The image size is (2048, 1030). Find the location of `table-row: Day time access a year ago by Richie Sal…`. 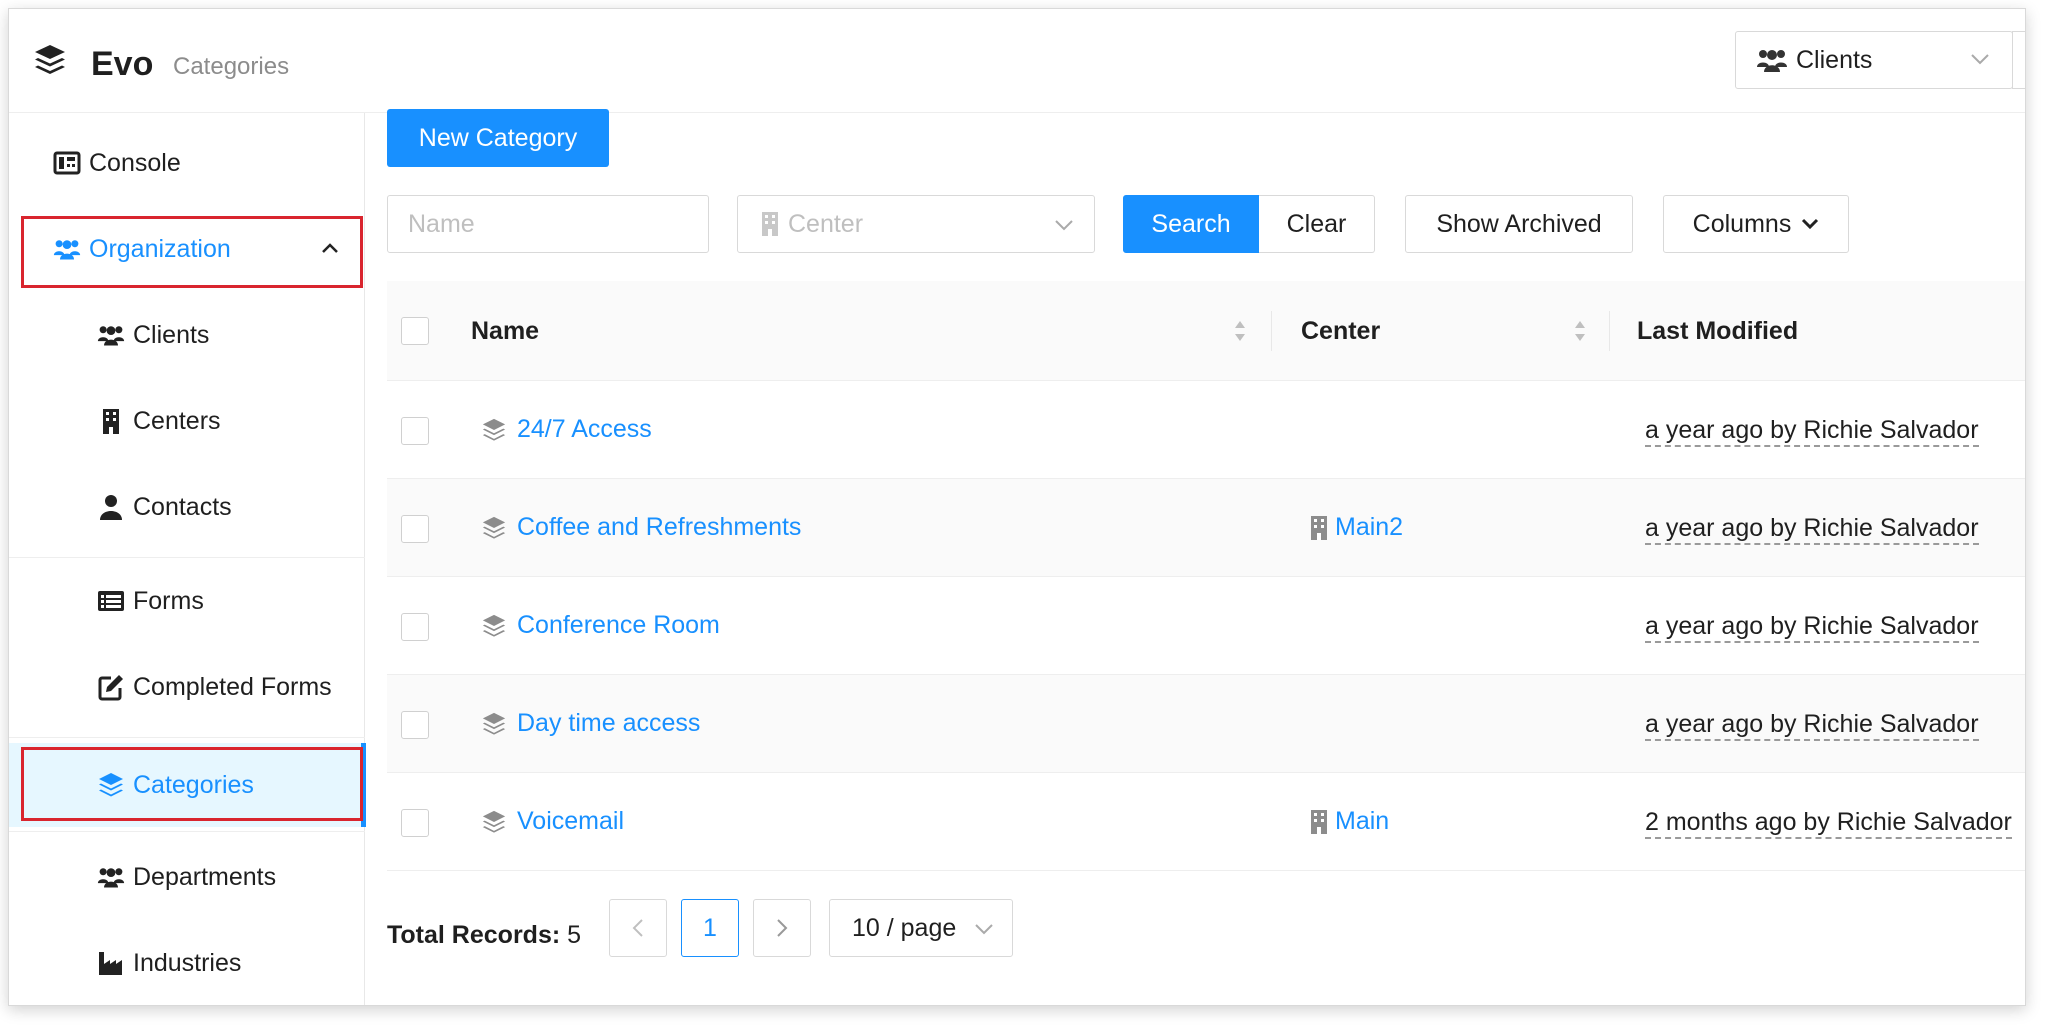

table-row: Day time access a year ago by Richie Sal… is located at coordinates (1206, 724).